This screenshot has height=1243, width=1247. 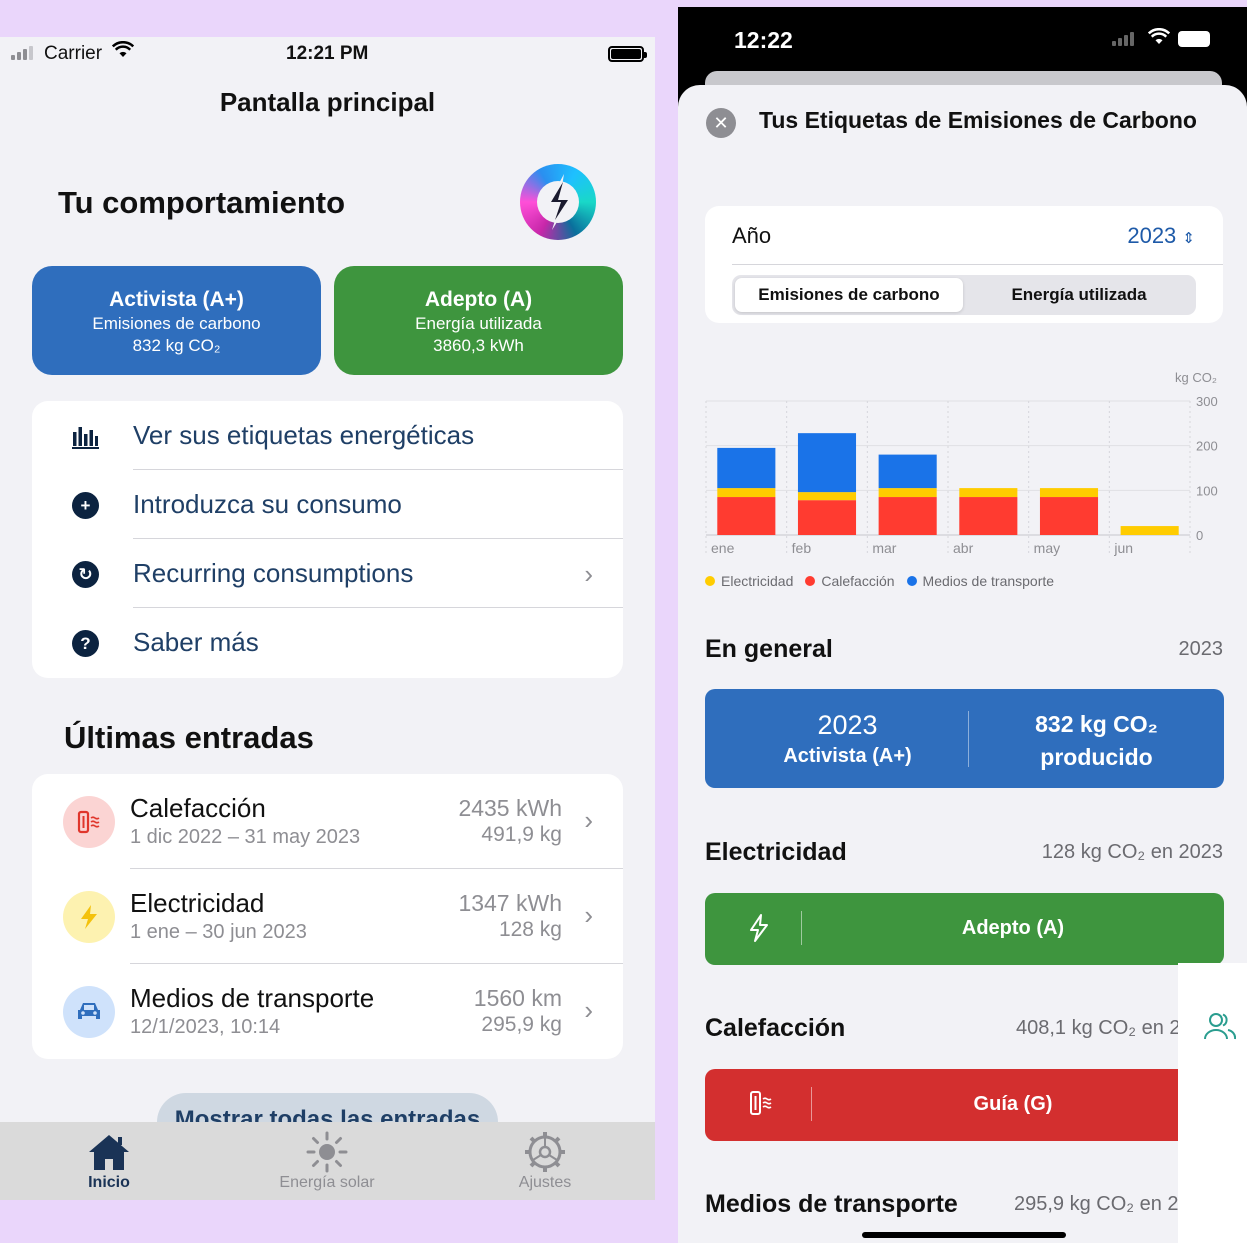 I want to click on wifi-icon, so click(x=1159, y=38).